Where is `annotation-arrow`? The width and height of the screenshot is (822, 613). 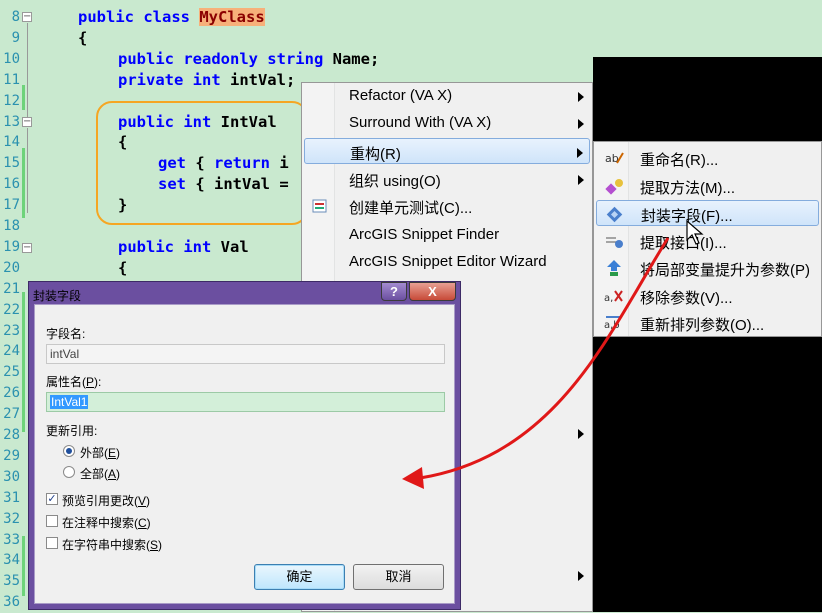 annotation-arrow is located at coordinates (536, 363).